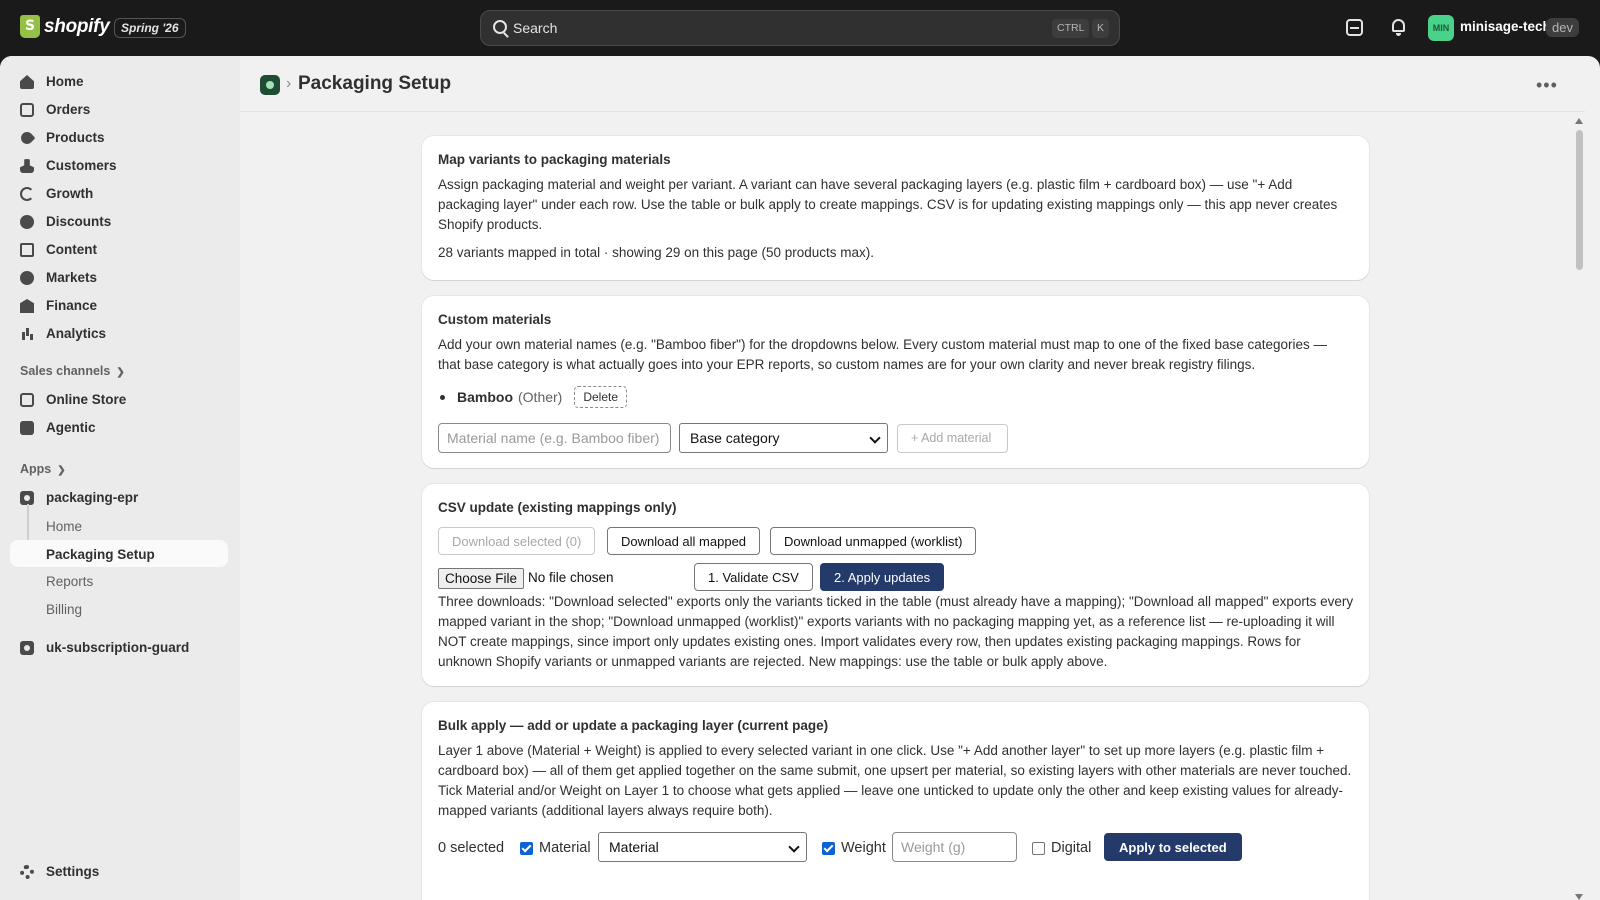 The height and width of the screenshot is (900, 1600). Describe the element at coordinates (71, 427) in the screenshot. I see `sidebar-item-label: Agentic` at that location.